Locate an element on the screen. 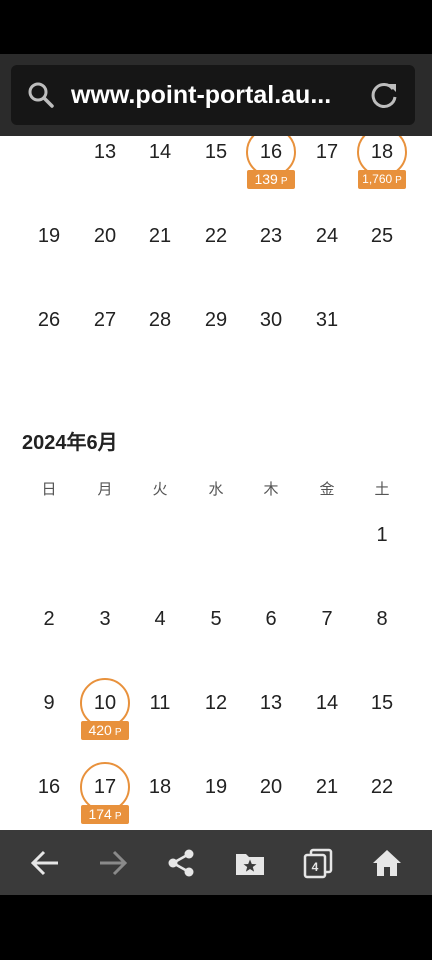  day-number: 22 is located at coordinates (216, 236).